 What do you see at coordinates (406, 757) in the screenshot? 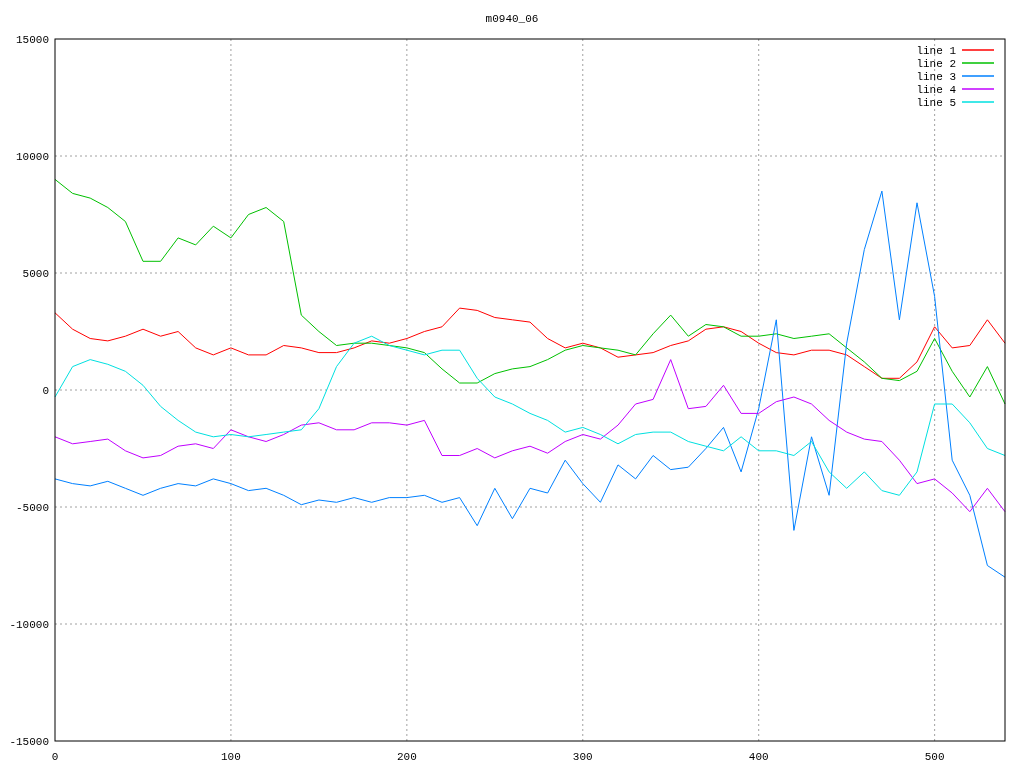
I see `x-tick-label: 200` at bounding box center [406, 757].